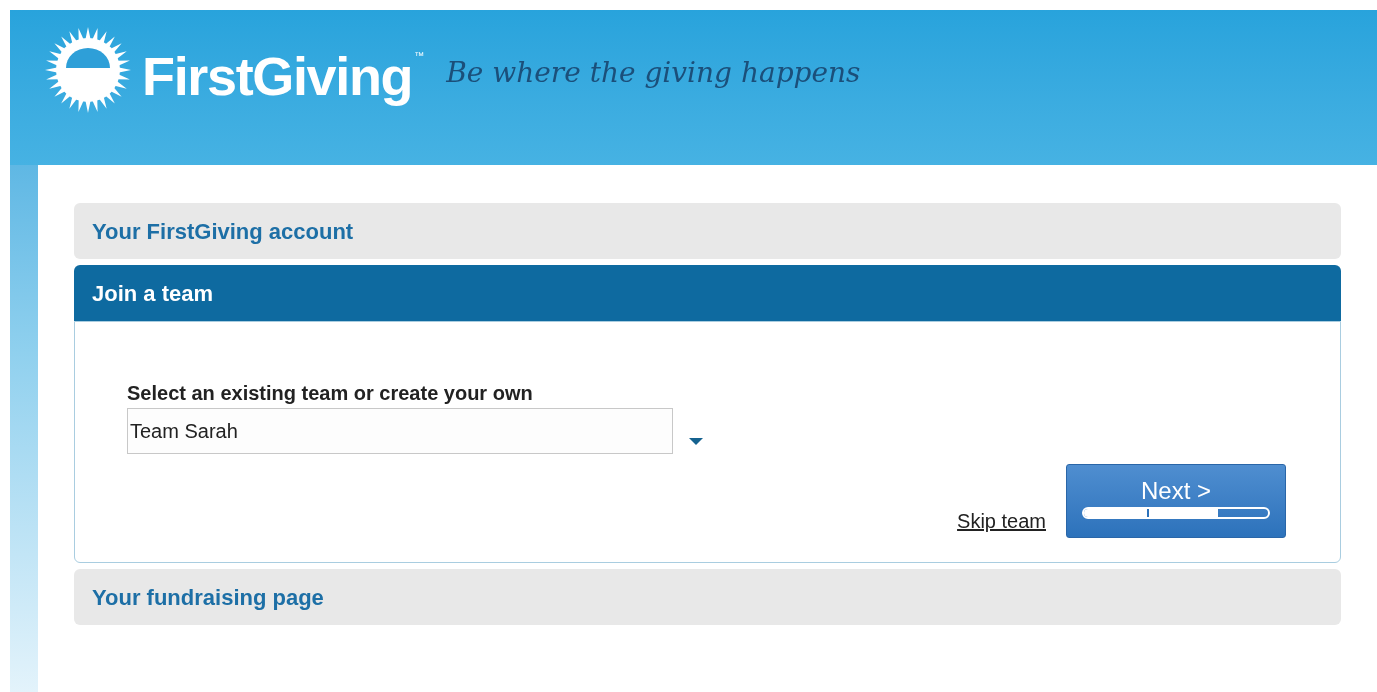 The height and width of the screenshot is (692, 1377). I want to click on next-button: Next >, so click(1176, 501).